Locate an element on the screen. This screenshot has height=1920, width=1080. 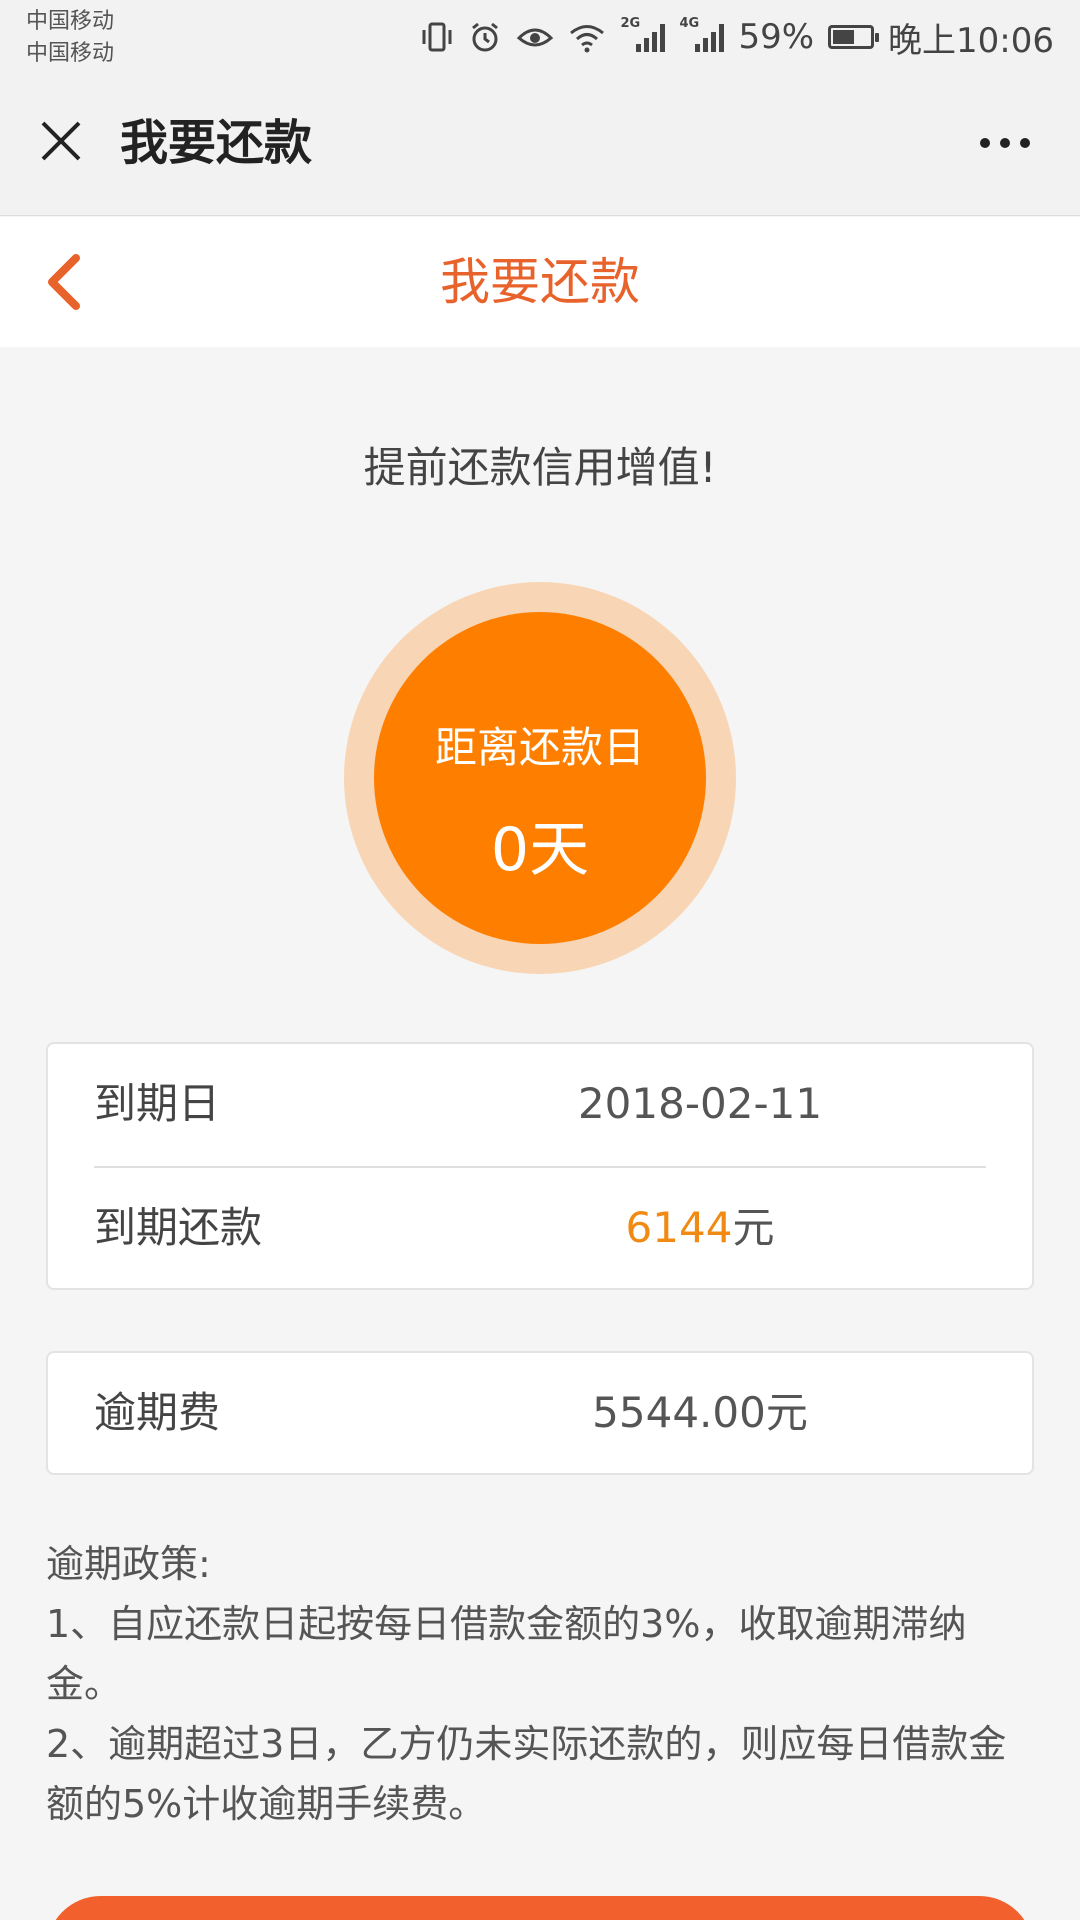
network-type-1: 2G is located at coordinates (630, 23).